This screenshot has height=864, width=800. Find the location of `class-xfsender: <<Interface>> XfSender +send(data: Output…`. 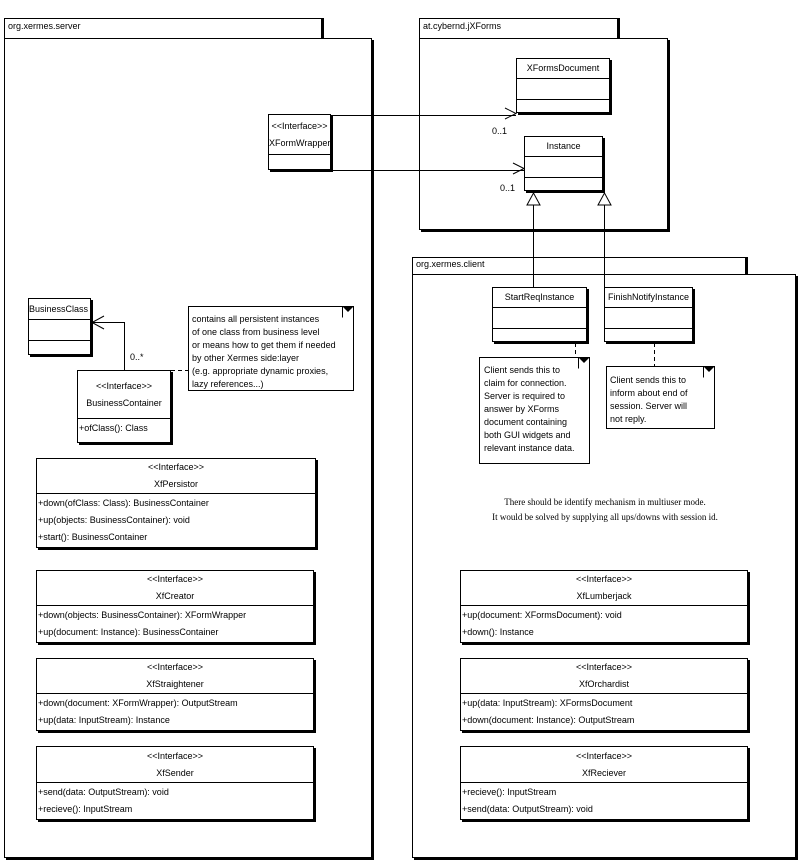

class-xfsender: <<Interface>> XfSender +send(data: Output… is located at coordinates (175, 783).